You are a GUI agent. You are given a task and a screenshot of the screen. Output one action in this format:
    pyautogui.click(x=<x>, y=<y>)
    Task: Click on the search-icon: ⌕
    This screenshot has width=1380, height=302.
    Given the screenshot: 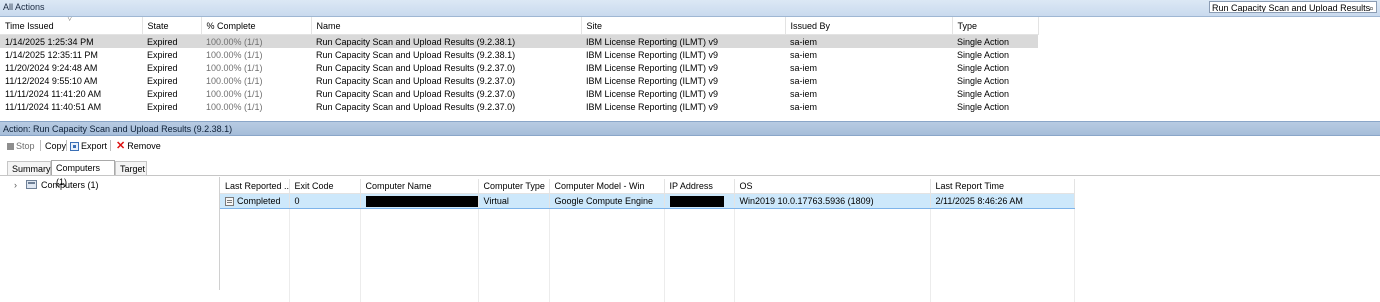 What is the action you would take?
    pyautogui.click(x=1371, y=7)
    